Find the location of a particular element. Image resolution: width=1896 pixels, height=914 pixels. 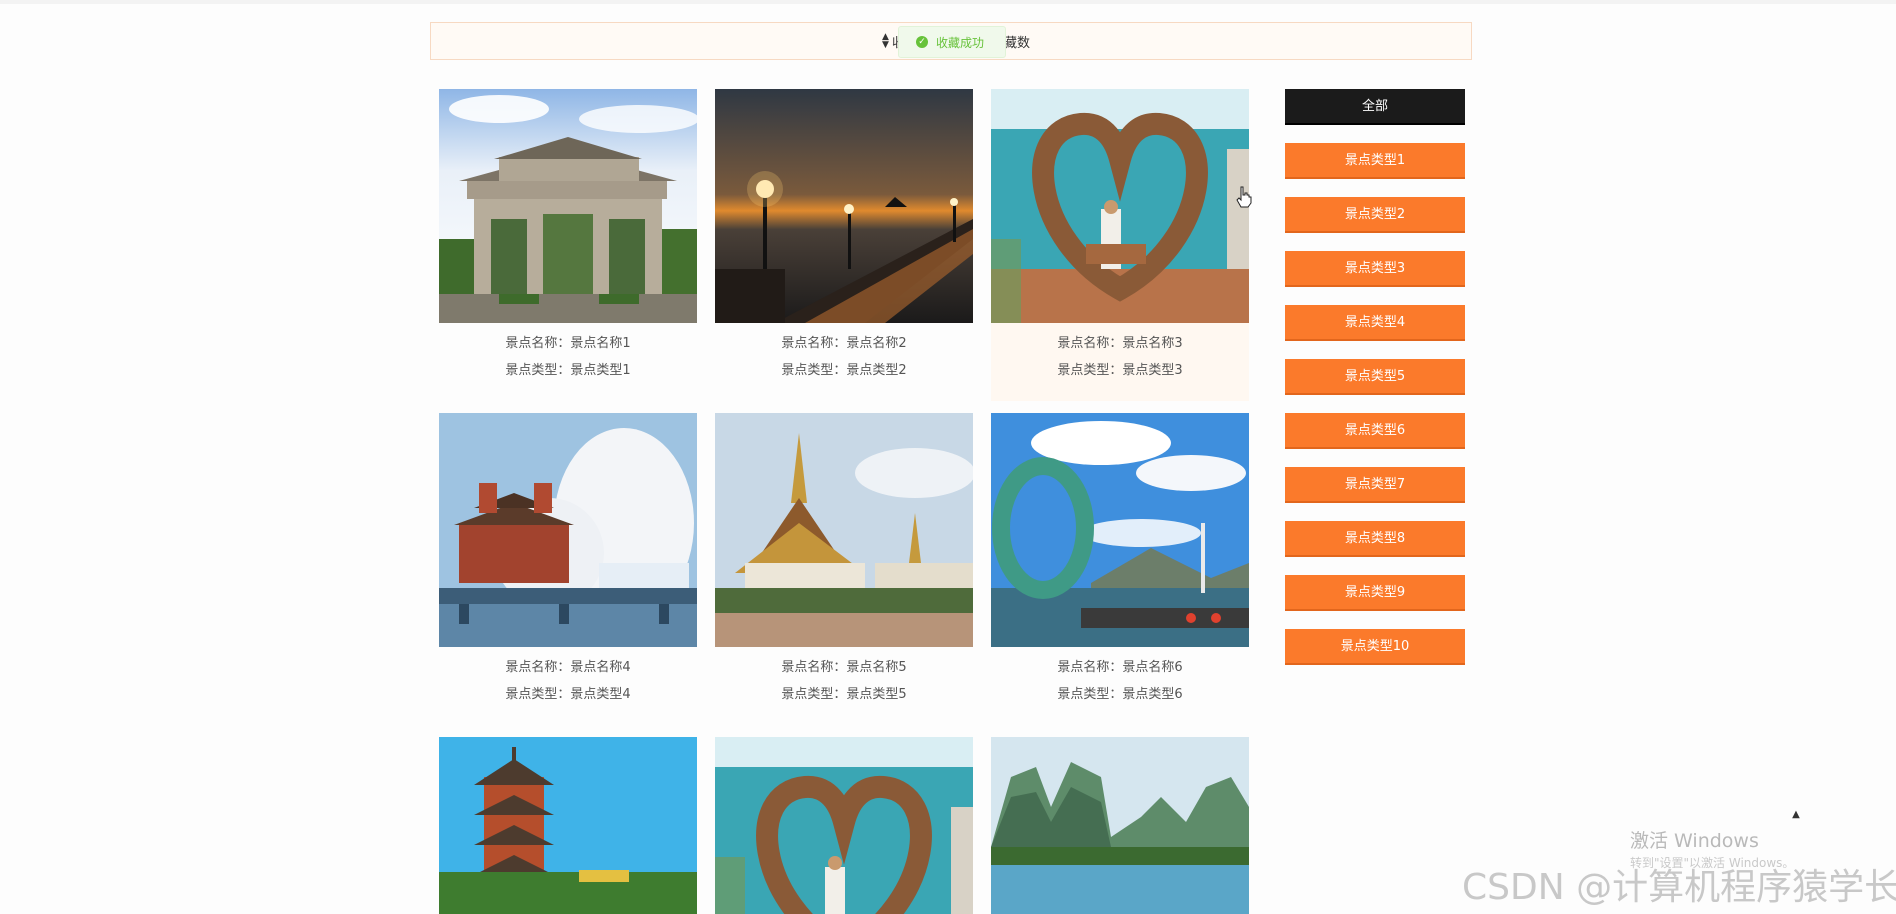

attraction-name: 景点名称：景点名称2 is located at coordinates (844, 343).